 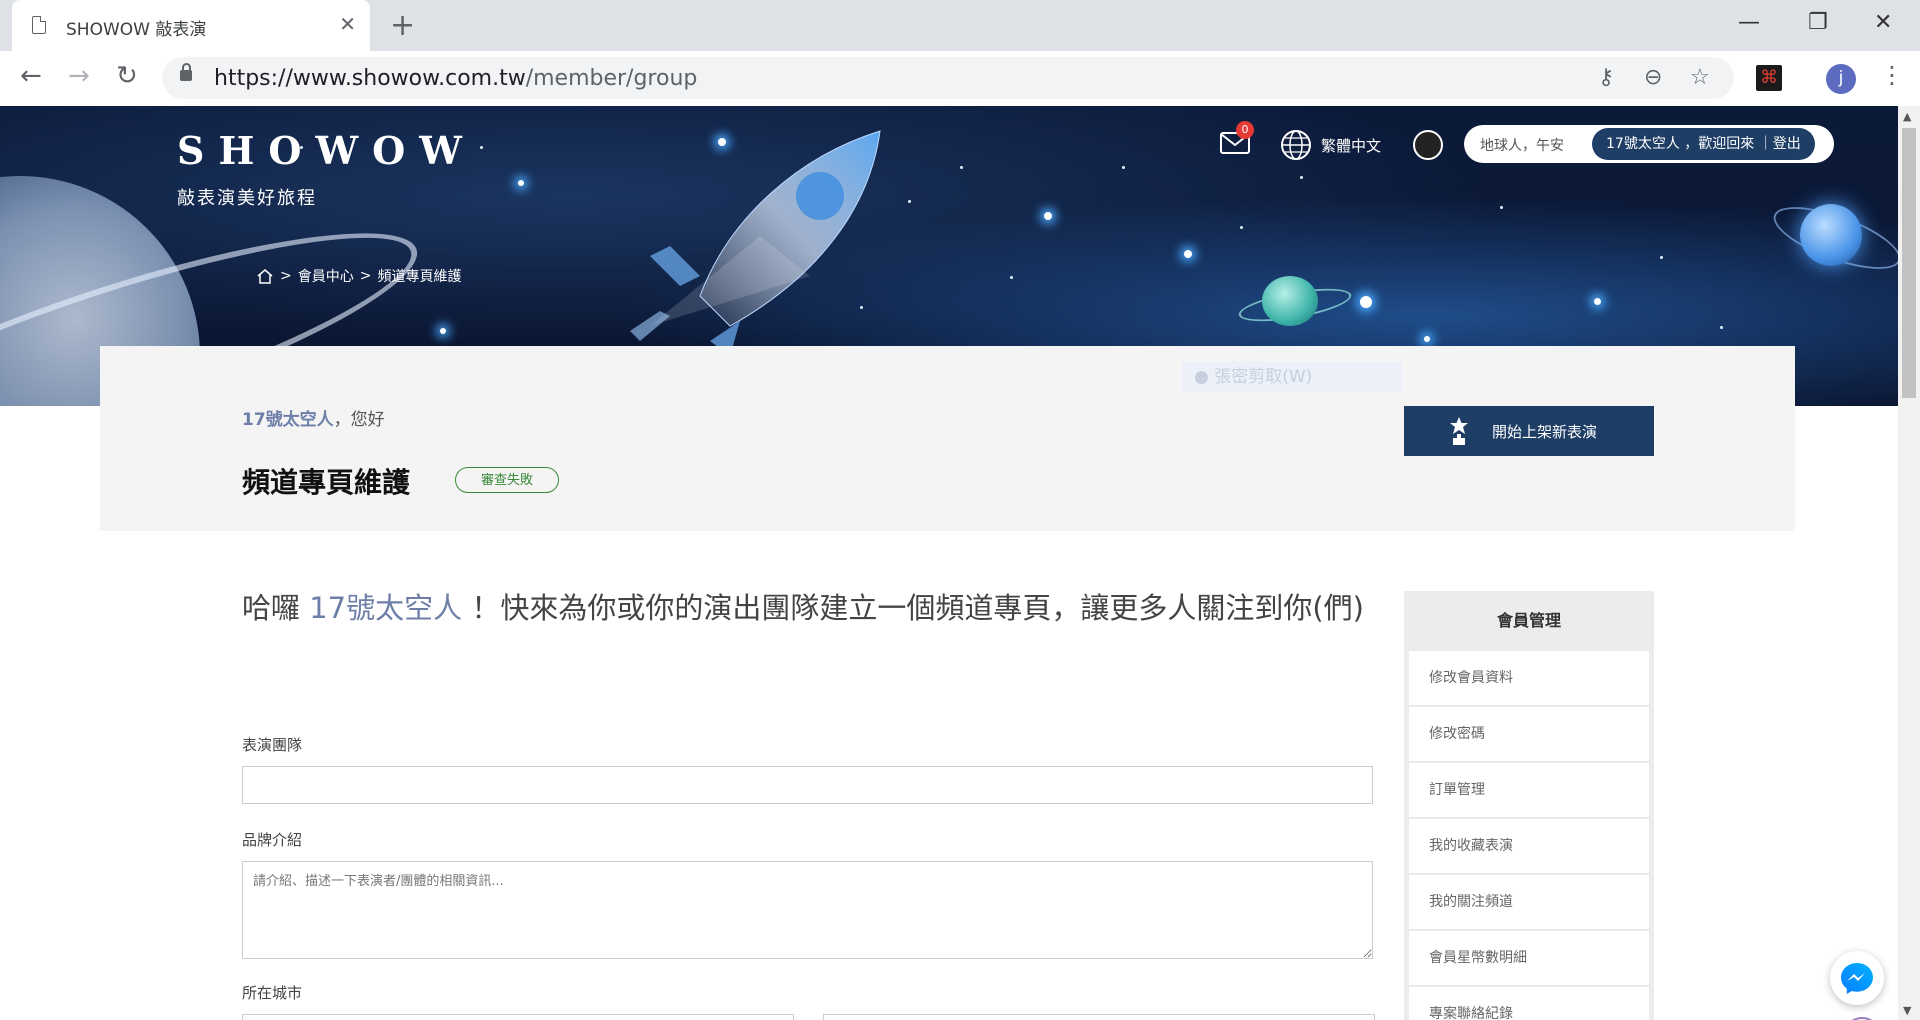 I want to click on profile-avatar: j, so click(x=1841, y=79).